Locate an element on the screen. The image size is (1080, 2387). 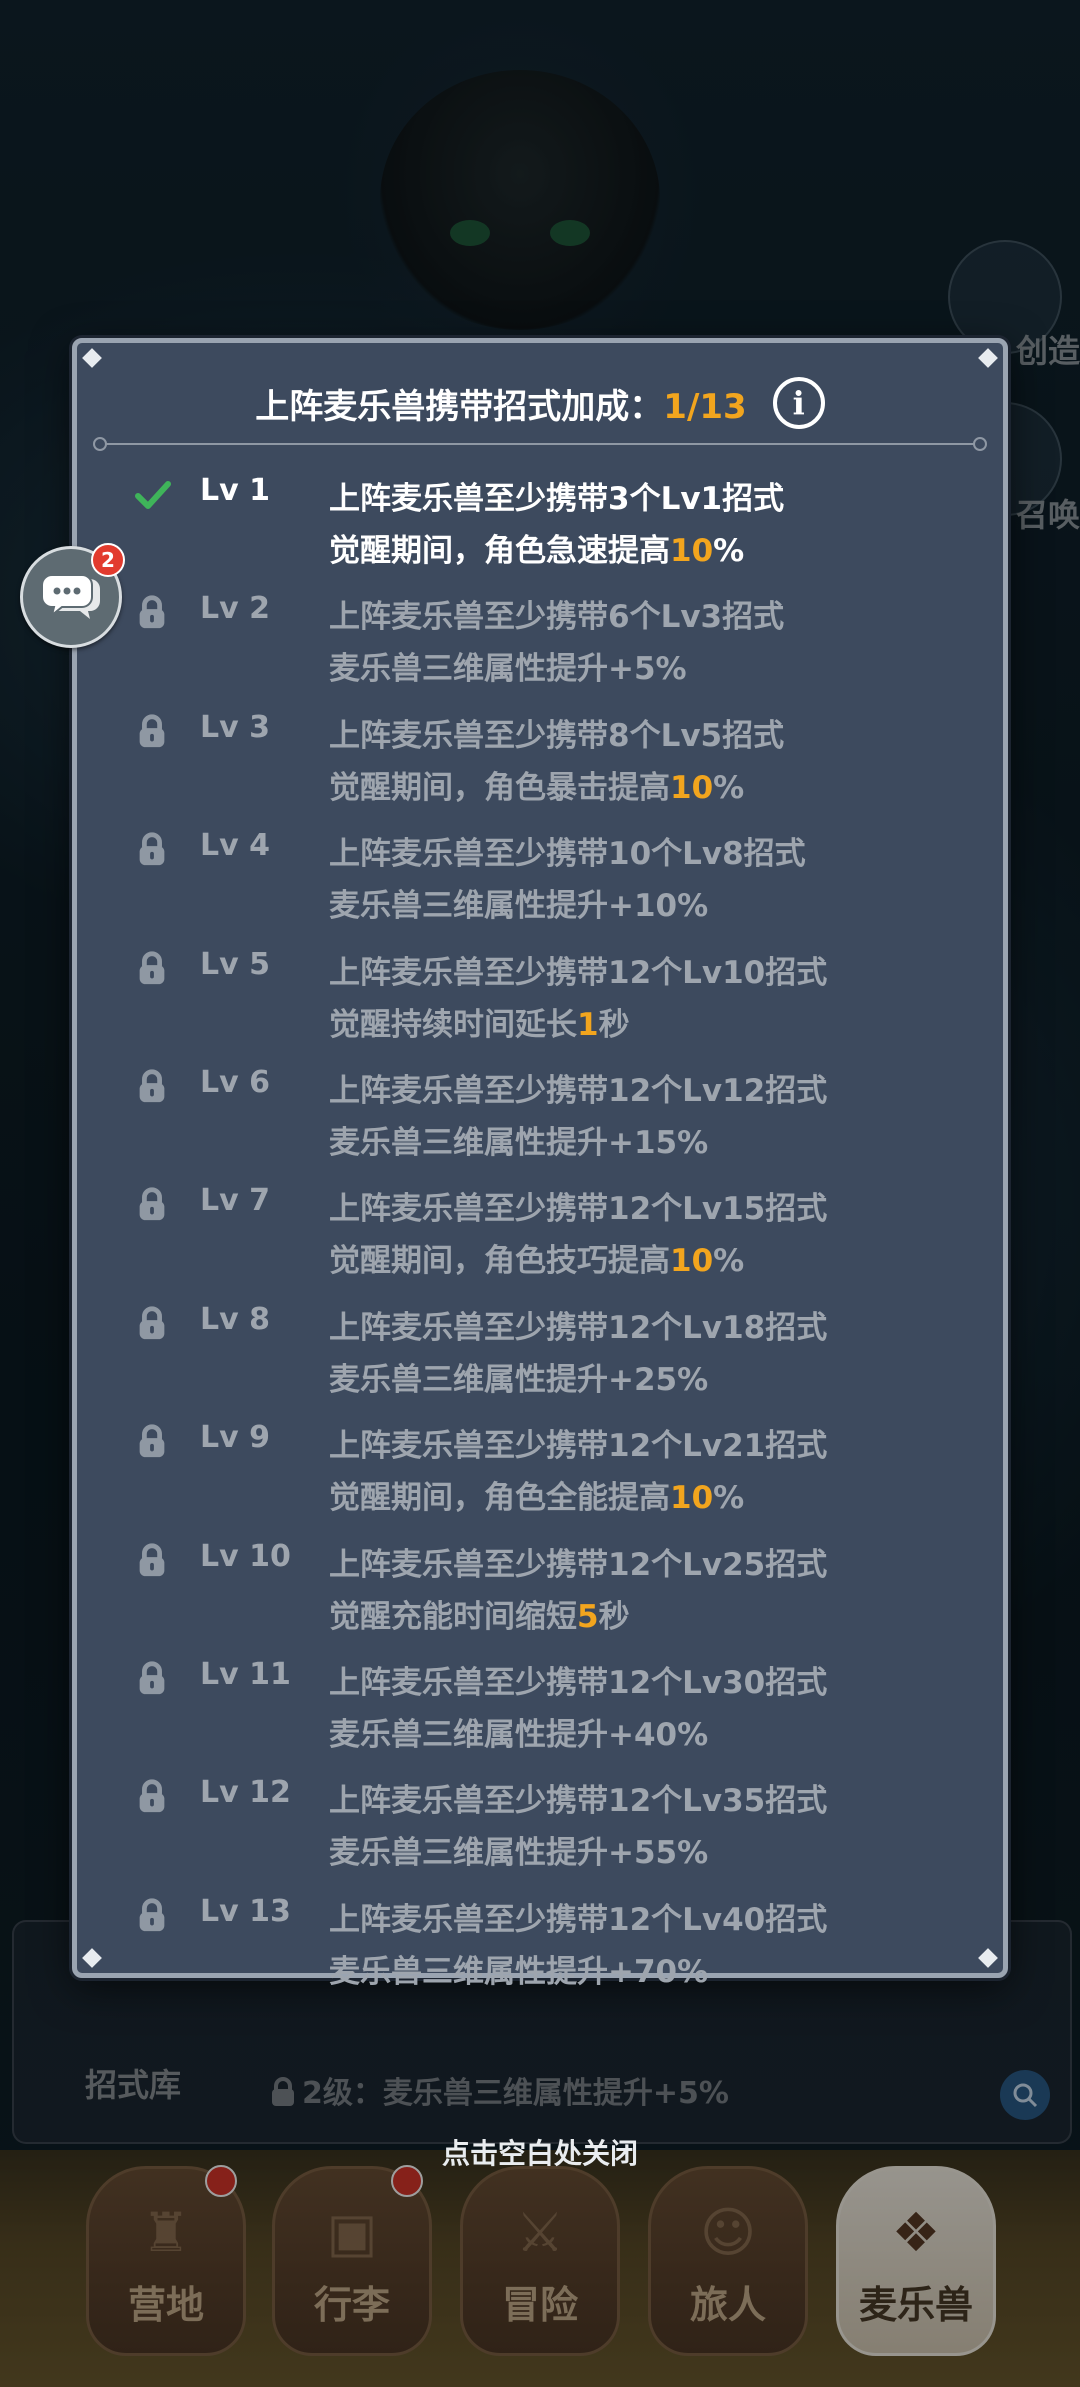
level-label: Lv 5 is located at coordinates (235, 964).